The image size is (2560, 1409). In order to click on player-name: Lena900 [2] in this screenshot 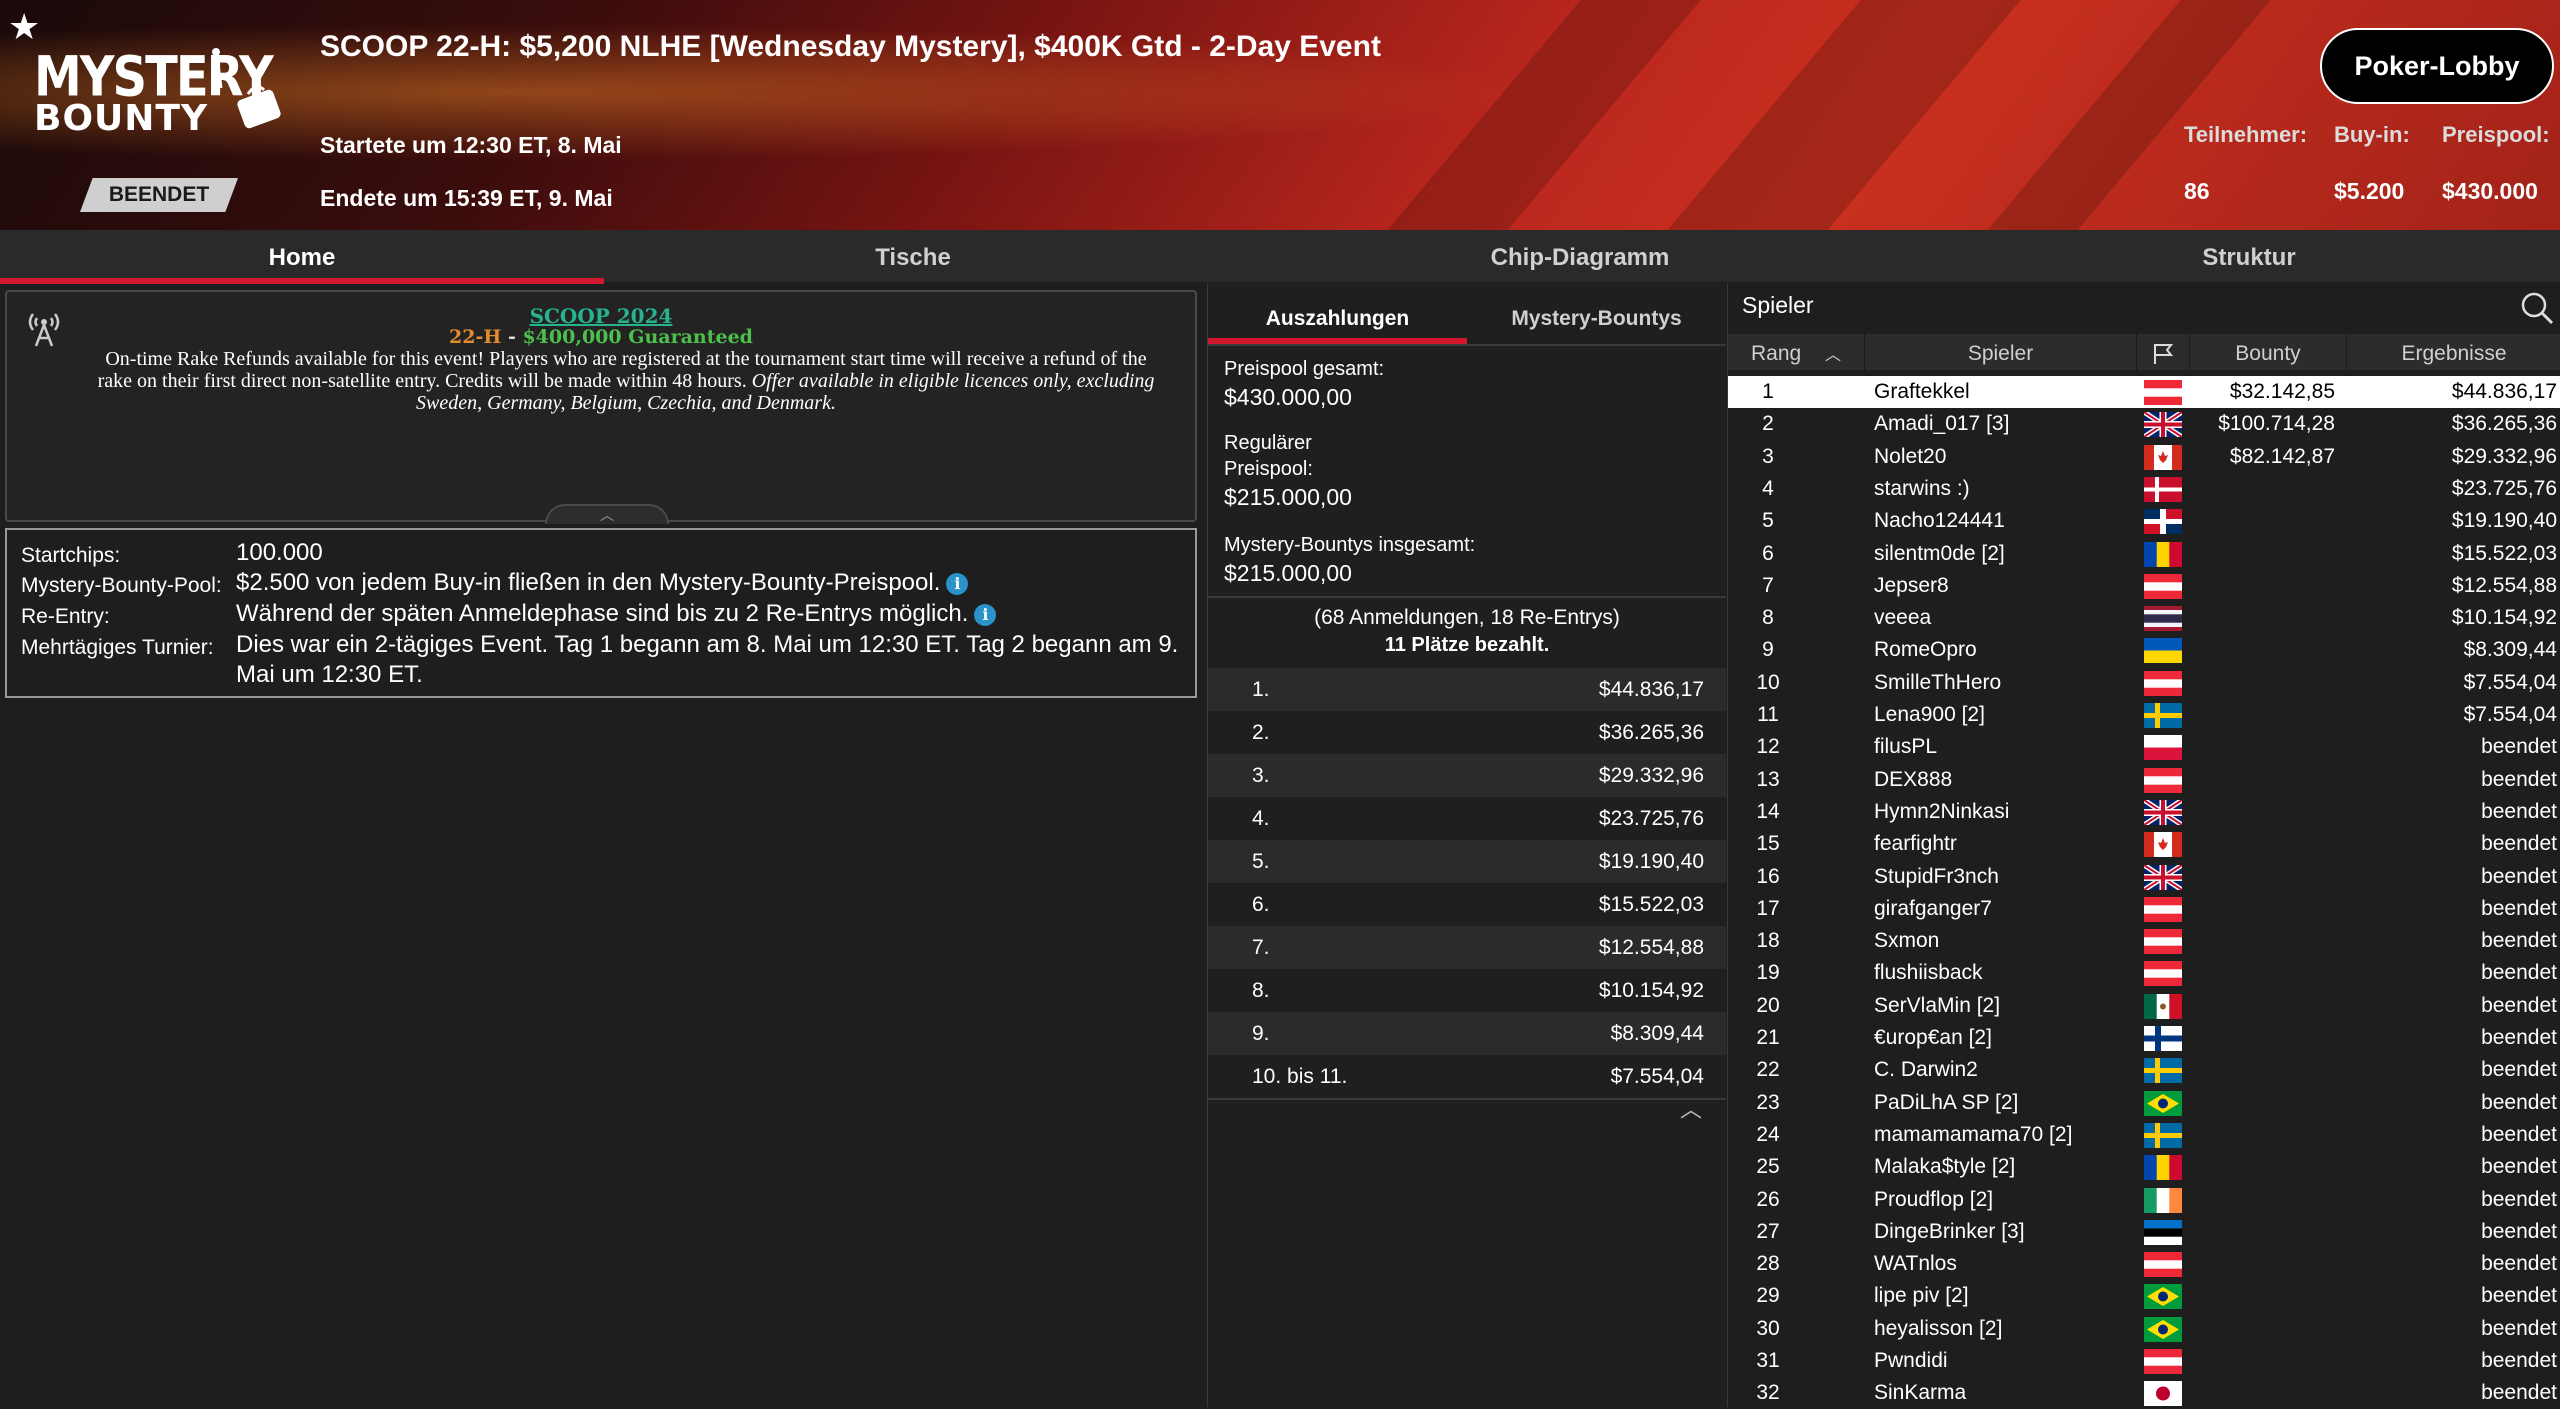, I will do `click(1929, 714)`.